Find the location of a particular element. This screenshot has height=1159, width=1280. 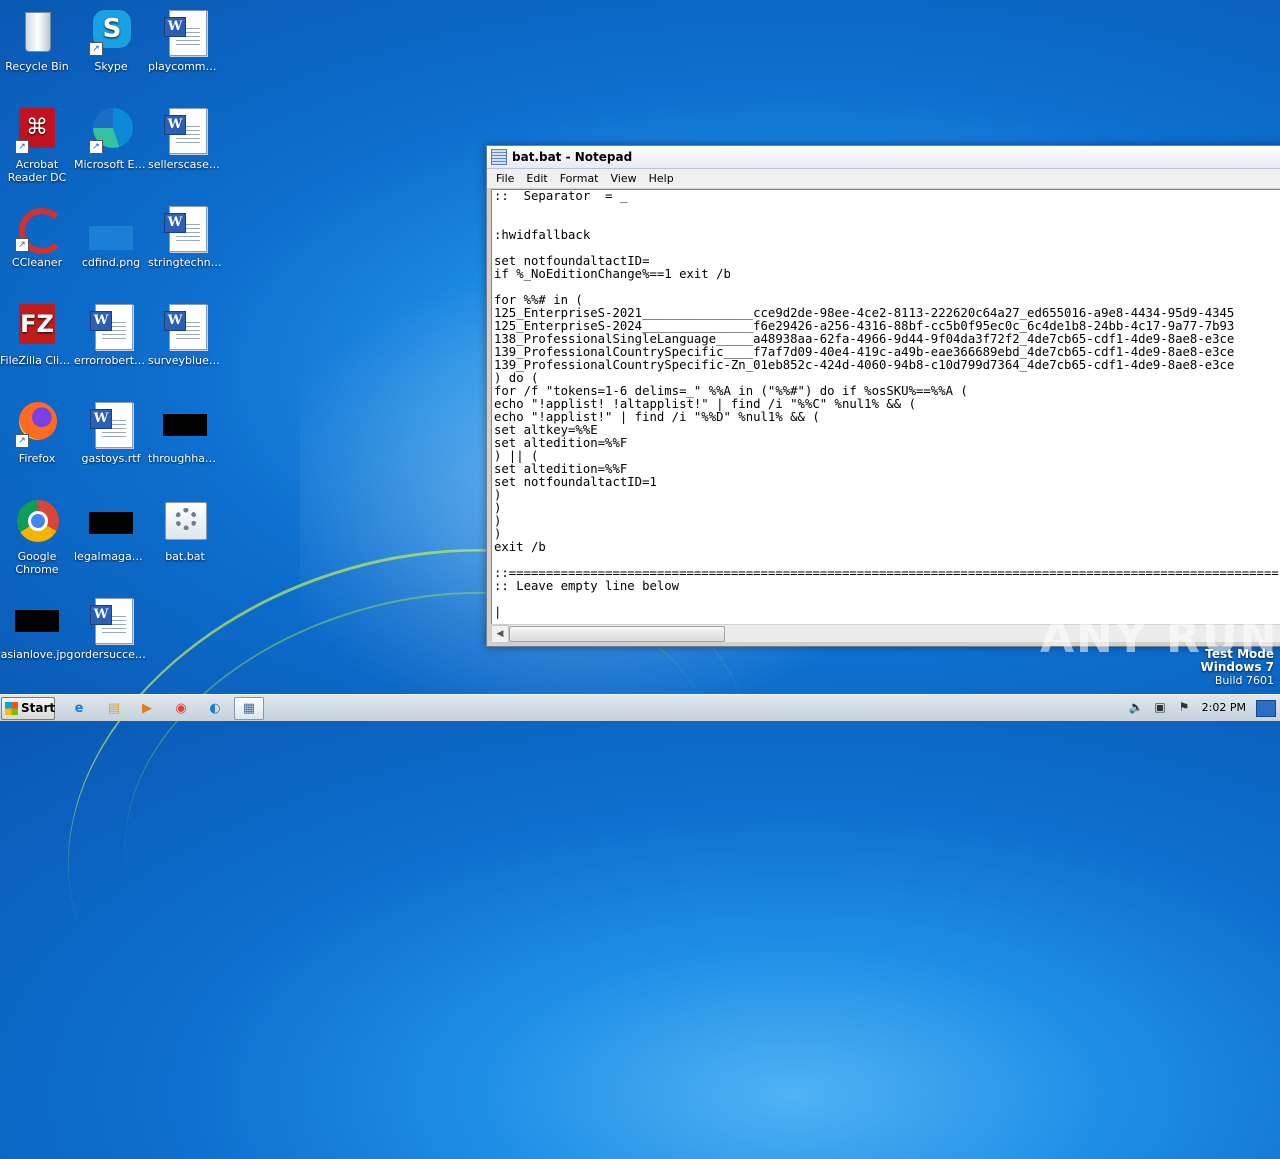

desktop-icon-bat: bat.bat is located at coordinates (185, 530).